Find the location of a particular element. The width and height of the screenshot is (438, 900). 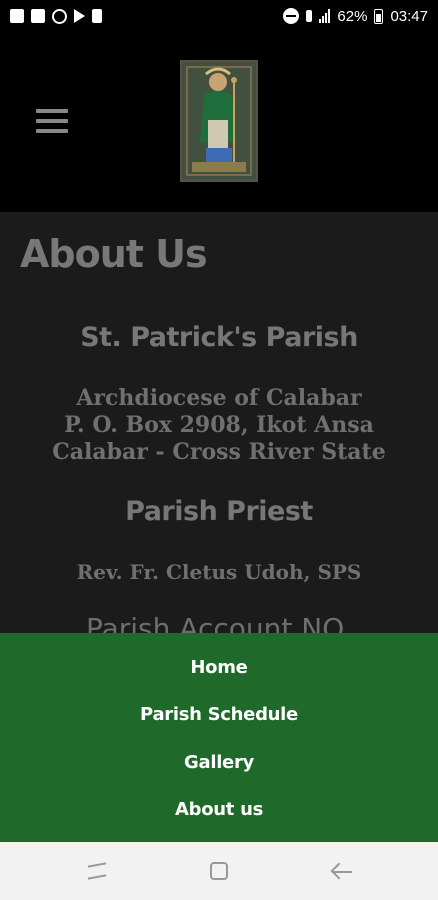

back-icon is located at coordinates (342, 872).